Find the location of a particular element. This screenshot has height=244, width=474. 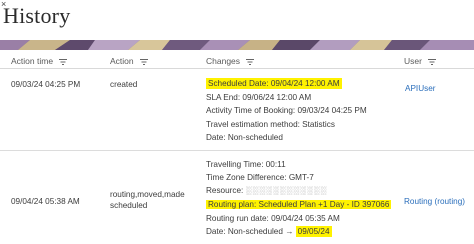

change-line: Scheduled Date: 09/04/24 12:00 AM is located at coordinates (274, 83).